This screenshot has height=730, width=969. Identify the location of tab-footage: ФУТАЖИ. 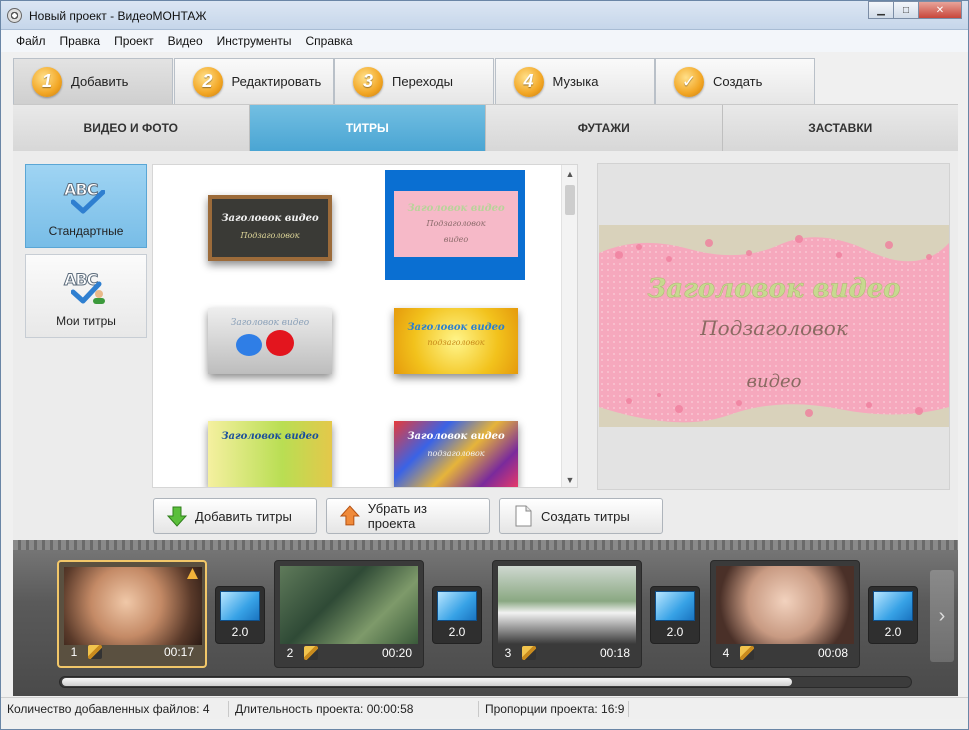
(604, 128).